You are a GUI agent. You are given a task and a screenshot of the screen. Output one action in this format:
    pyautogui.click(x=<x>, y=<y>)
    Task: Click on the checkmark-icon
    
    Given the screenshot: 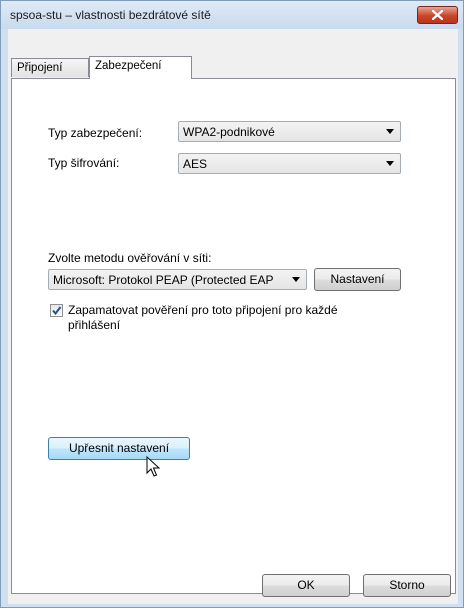 What is the action you would take?
    pyautogui.click(x=57, y=311)
    